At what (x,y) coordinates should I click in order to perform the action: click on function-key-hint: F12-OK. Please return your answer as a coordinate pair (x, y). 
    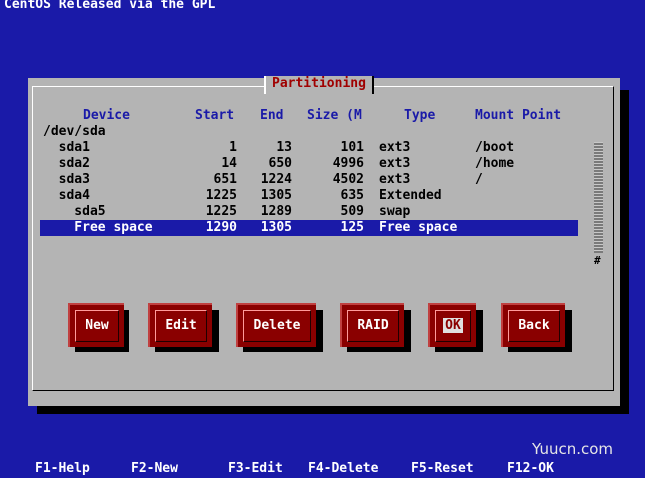
    Looking at the image, I should click on (530, 468).